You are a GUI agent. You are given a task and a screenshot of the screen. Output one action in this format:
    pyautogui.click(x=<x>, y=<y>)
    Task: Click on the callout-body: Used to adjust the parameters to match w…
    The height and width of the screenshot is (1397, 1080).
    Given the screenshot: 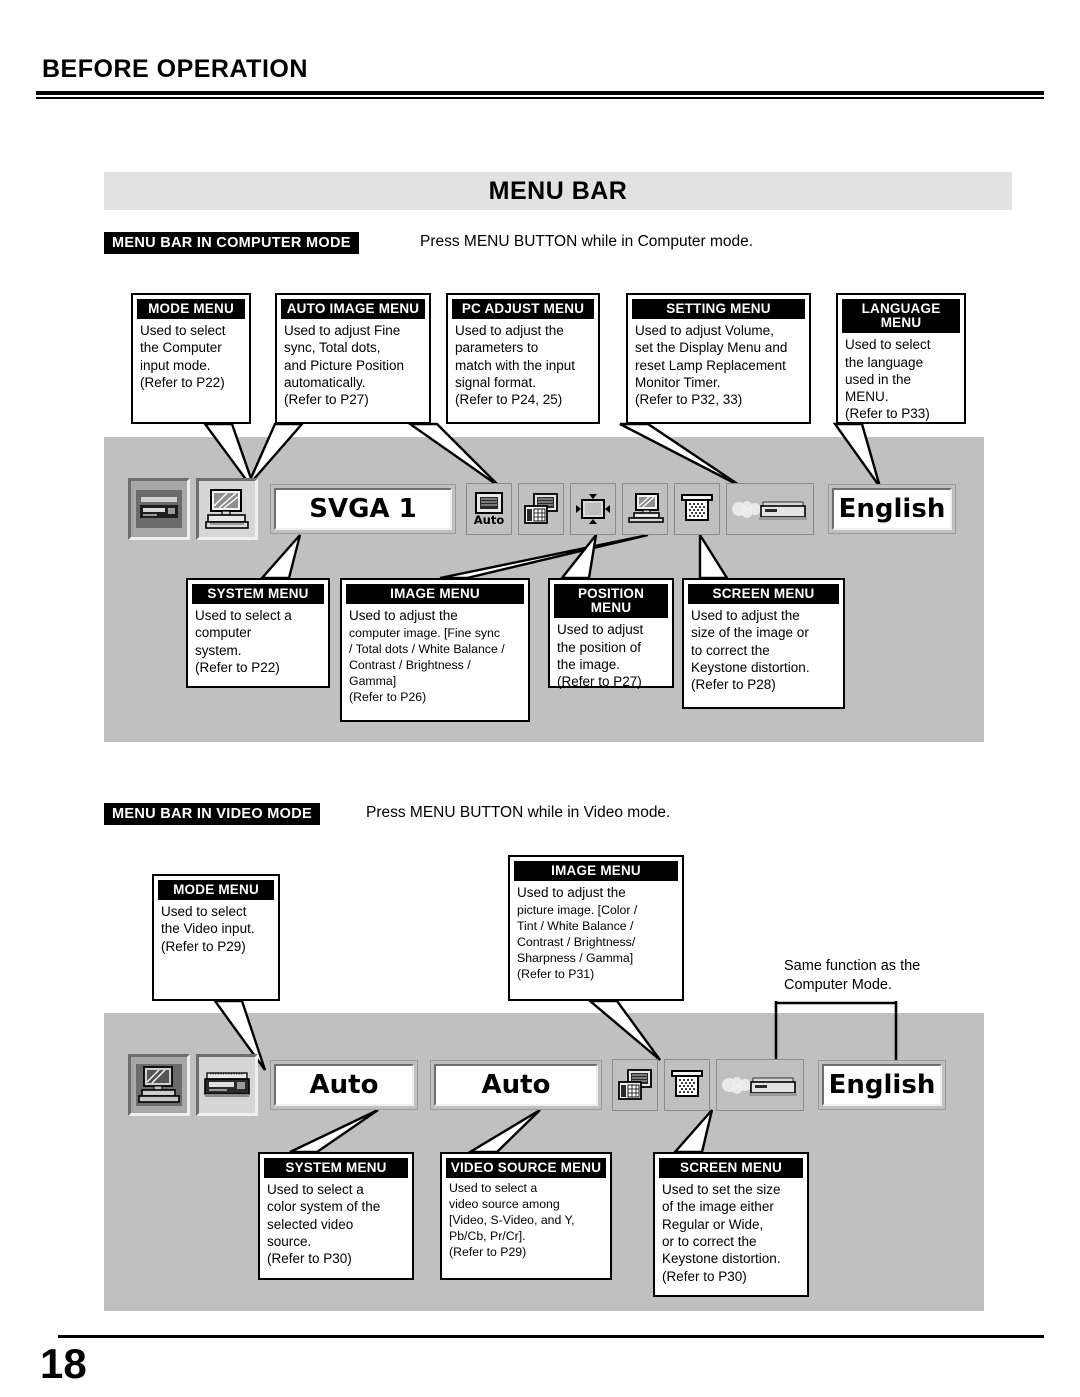 What is the action you would take?
    pyautogui.click(x=515, y=365)
    